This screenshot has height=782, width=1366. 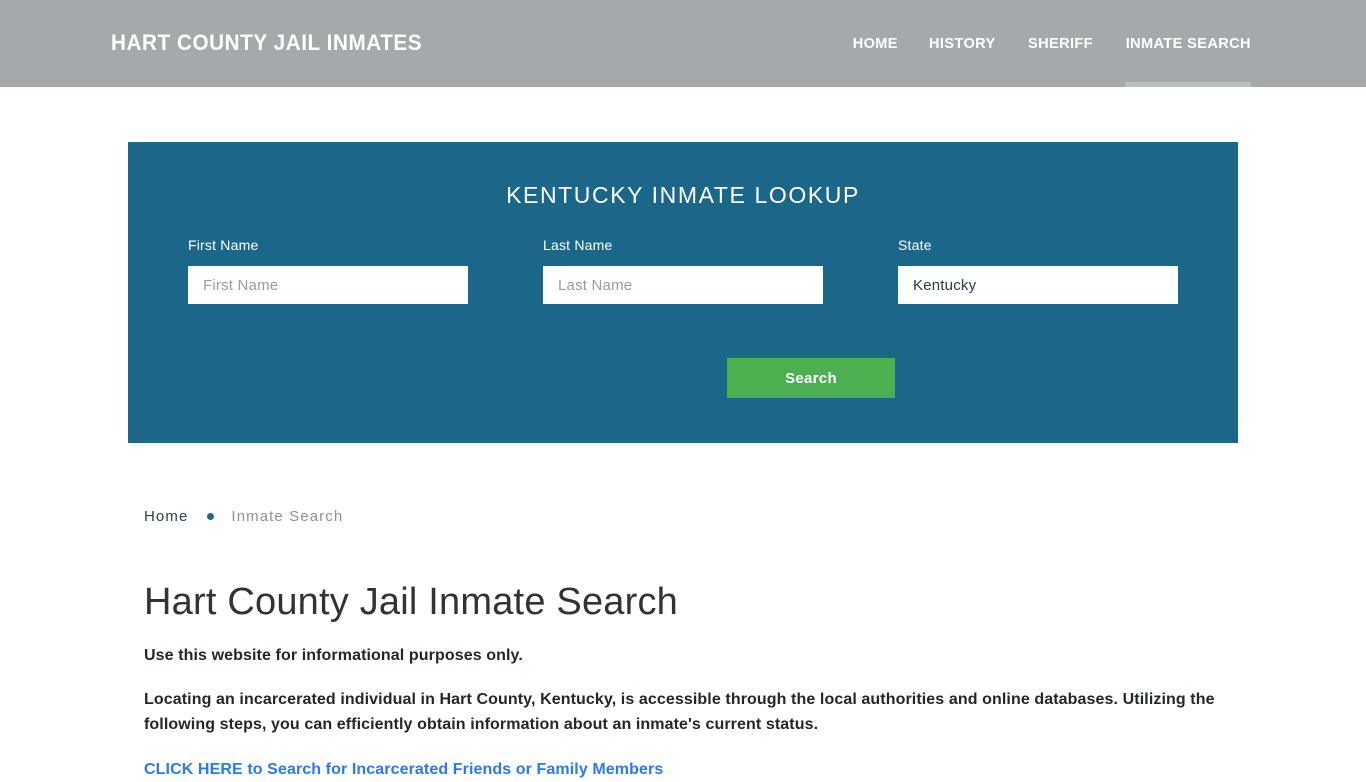 I want to click on breadcrumb-separator-bullet-icon, so click(x=211, y=516).